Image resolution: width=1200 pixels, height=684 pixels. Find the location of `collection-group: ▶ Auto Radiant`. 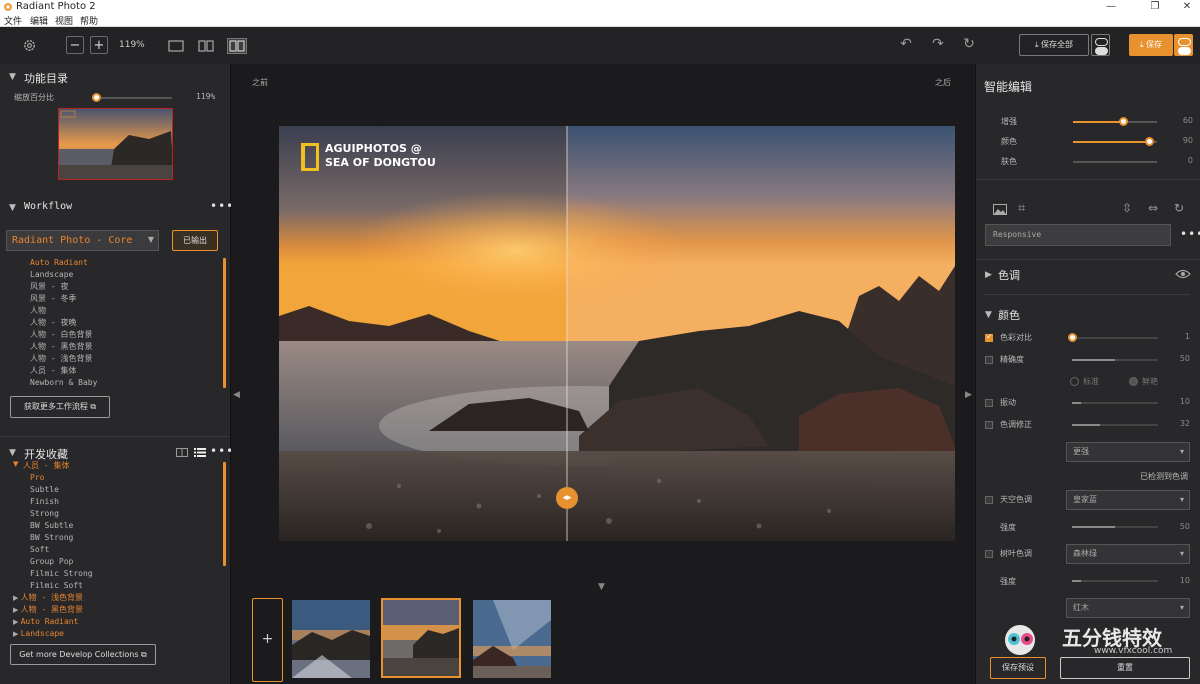

collection-group: ▶ Auto Radiant is located at coordinates (113, 622).